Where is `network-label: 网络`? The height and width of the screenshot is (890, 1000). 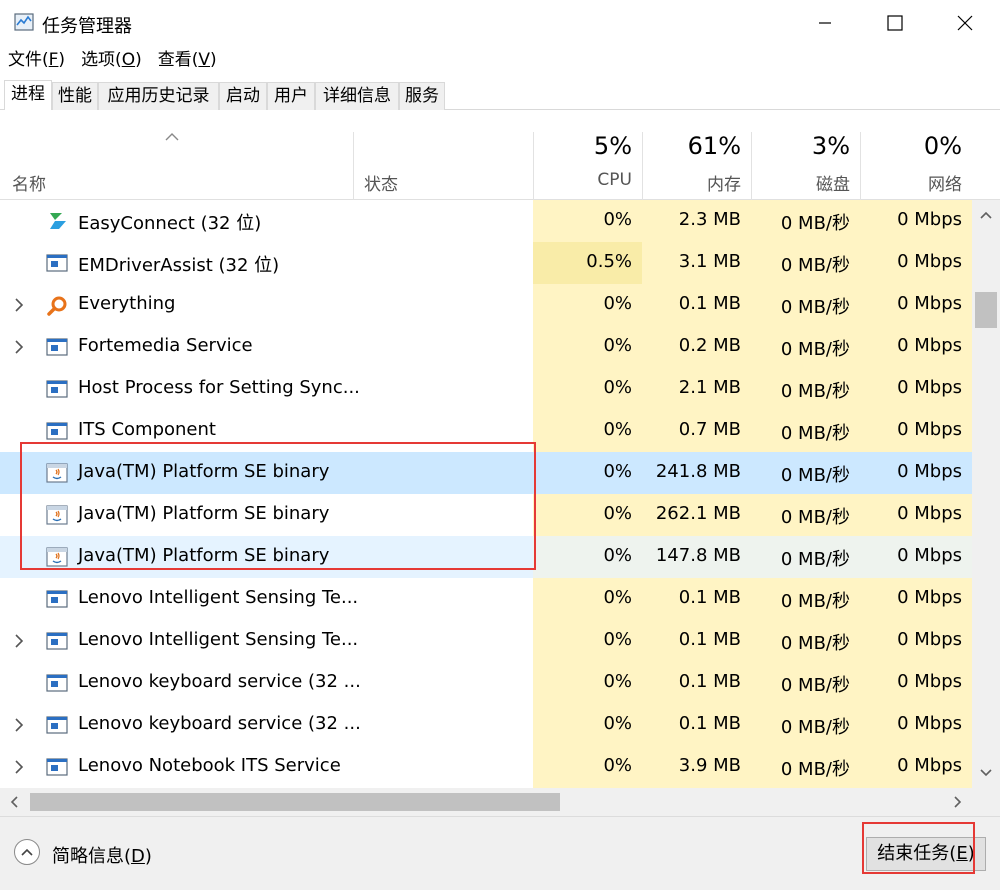
network-label: 网络 is located at coordinates (945, 185).